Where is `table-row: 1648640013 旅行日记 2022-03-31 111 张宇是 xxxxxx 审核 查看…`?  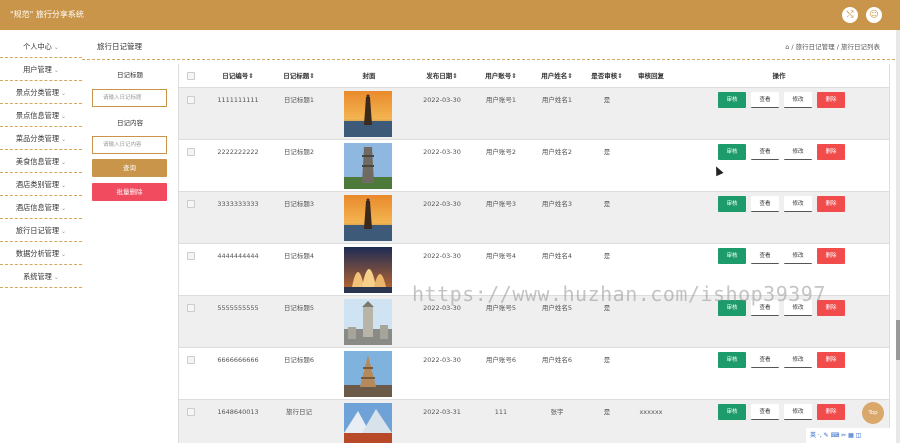
table-row: 1648640013 旅行日记 2022-03-31 111 张宇是 xxxxxx 审核 查看… is located at coordinates (534, 421).